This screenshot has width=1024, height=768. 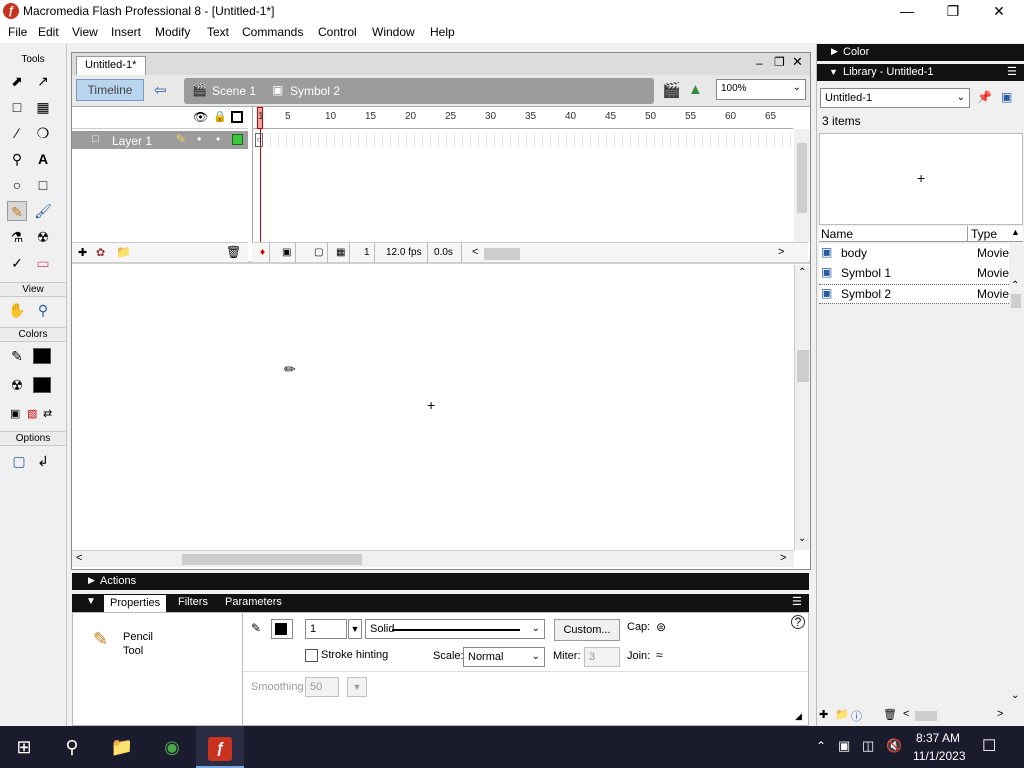 What do you see at coordinates (914, 254) in the screenshot?
I see `list-item: ▣ body Movie` at bounding box center [914, 254].